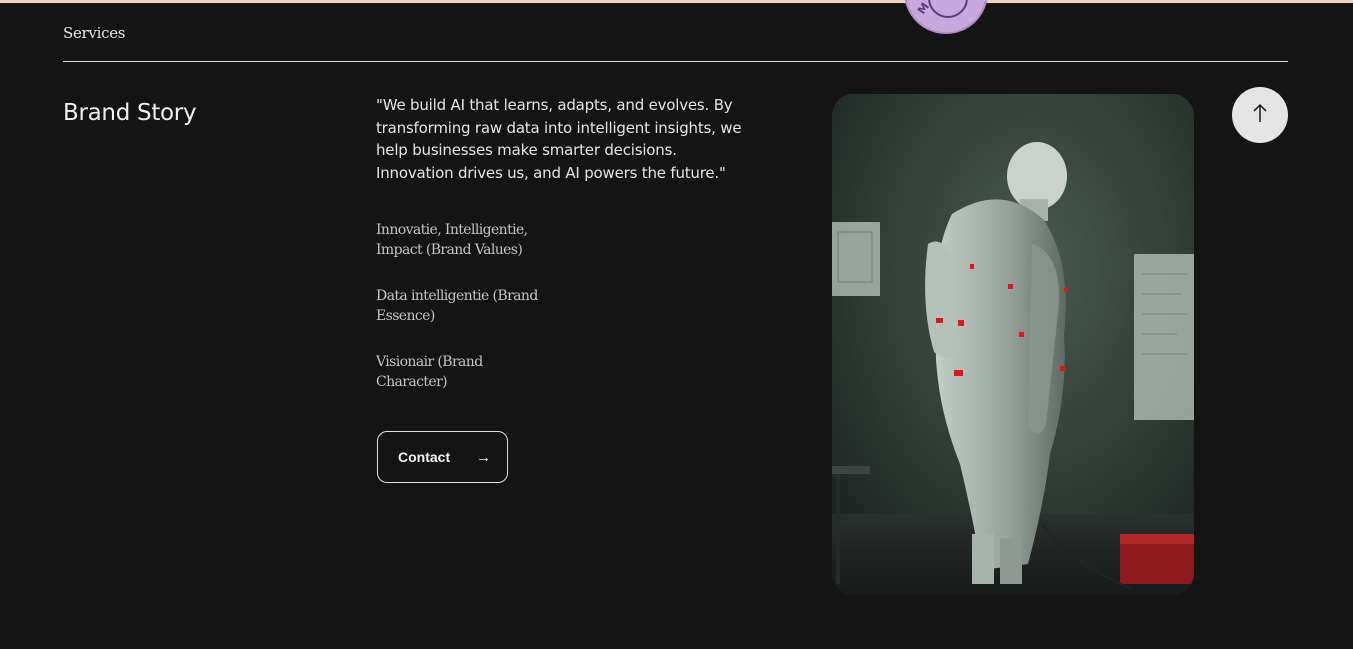 This screenshot has width=1353, height=649. Describe the element at coordinates (130, 113) in the screenshot. I see `section-title: Brand Story` at that location.